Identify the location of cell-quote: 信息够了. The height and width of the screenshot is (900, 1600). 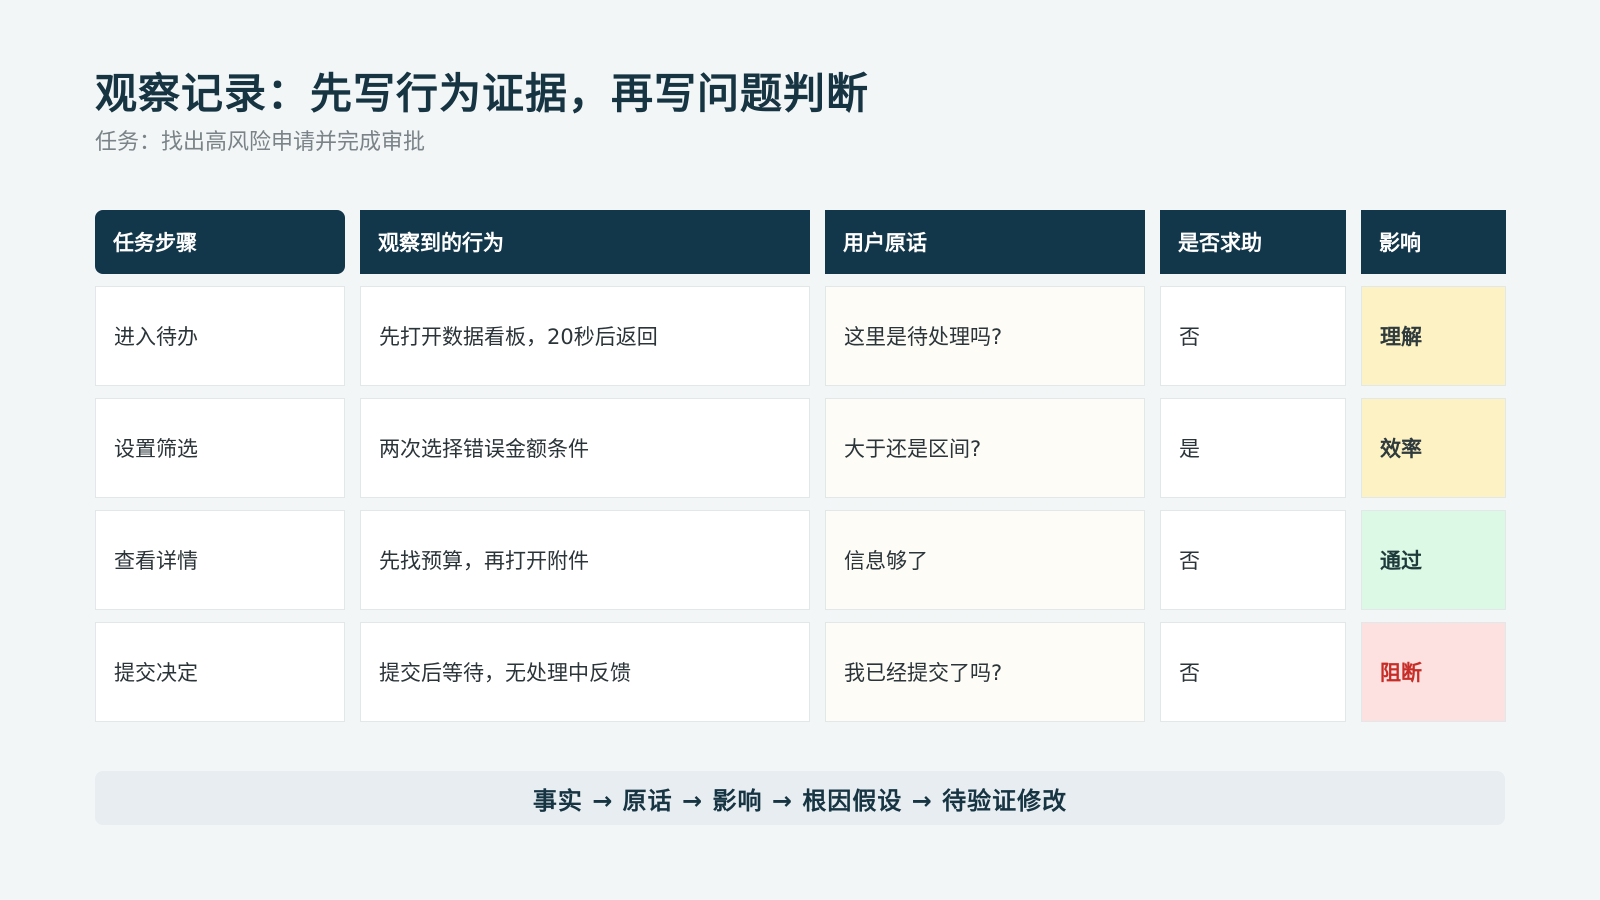
(985, 560).